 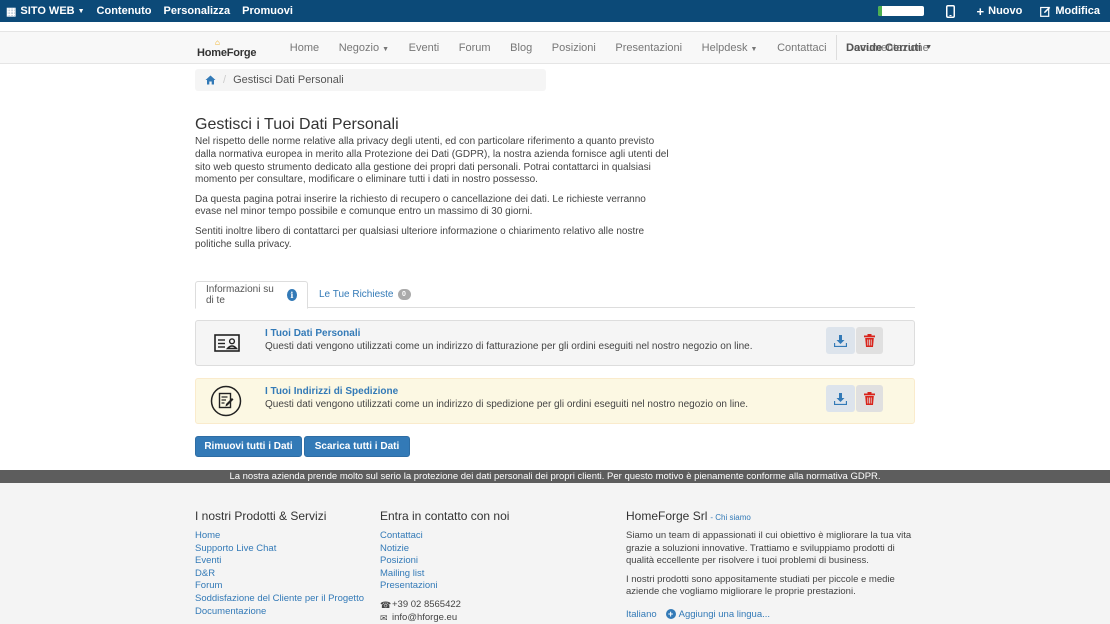 What do you see at coordinates (217, 42) in the screenshot?
I see `logo-house-icon: ⌂` at bounding box center [217, 42].